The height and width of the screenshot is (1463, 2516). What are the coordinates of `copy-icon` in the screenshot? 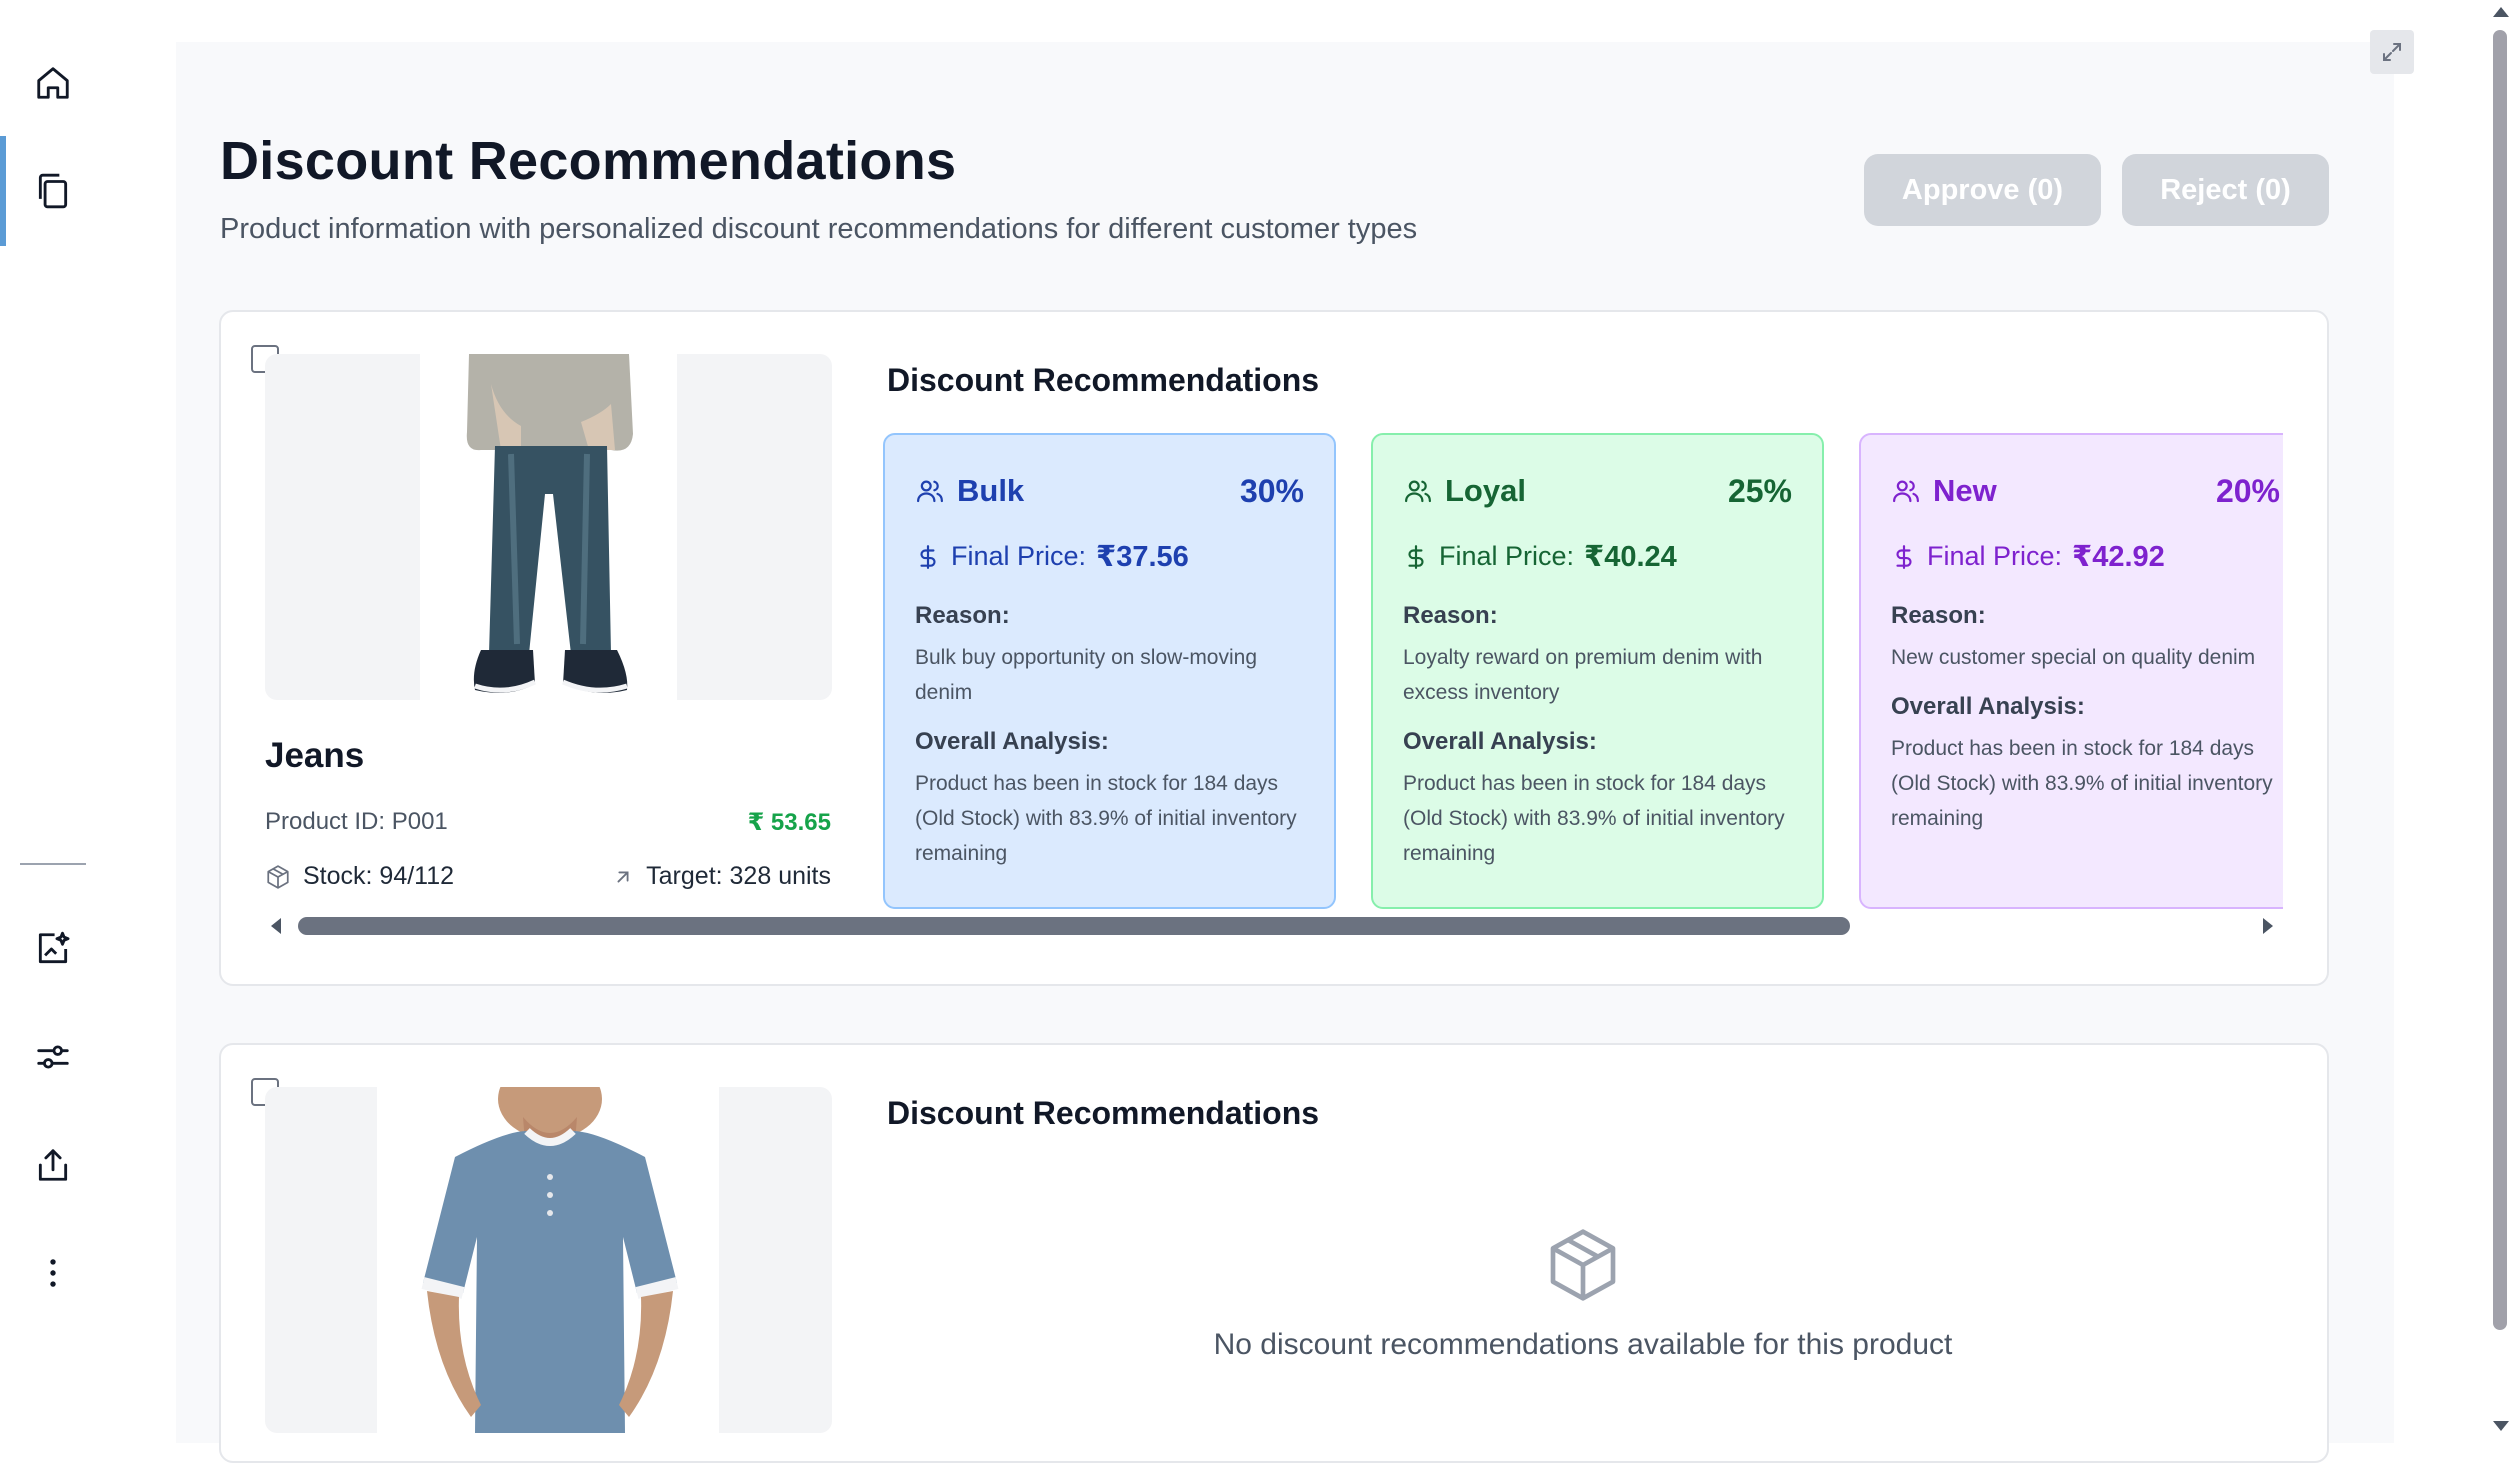 It's located at (53, 191).